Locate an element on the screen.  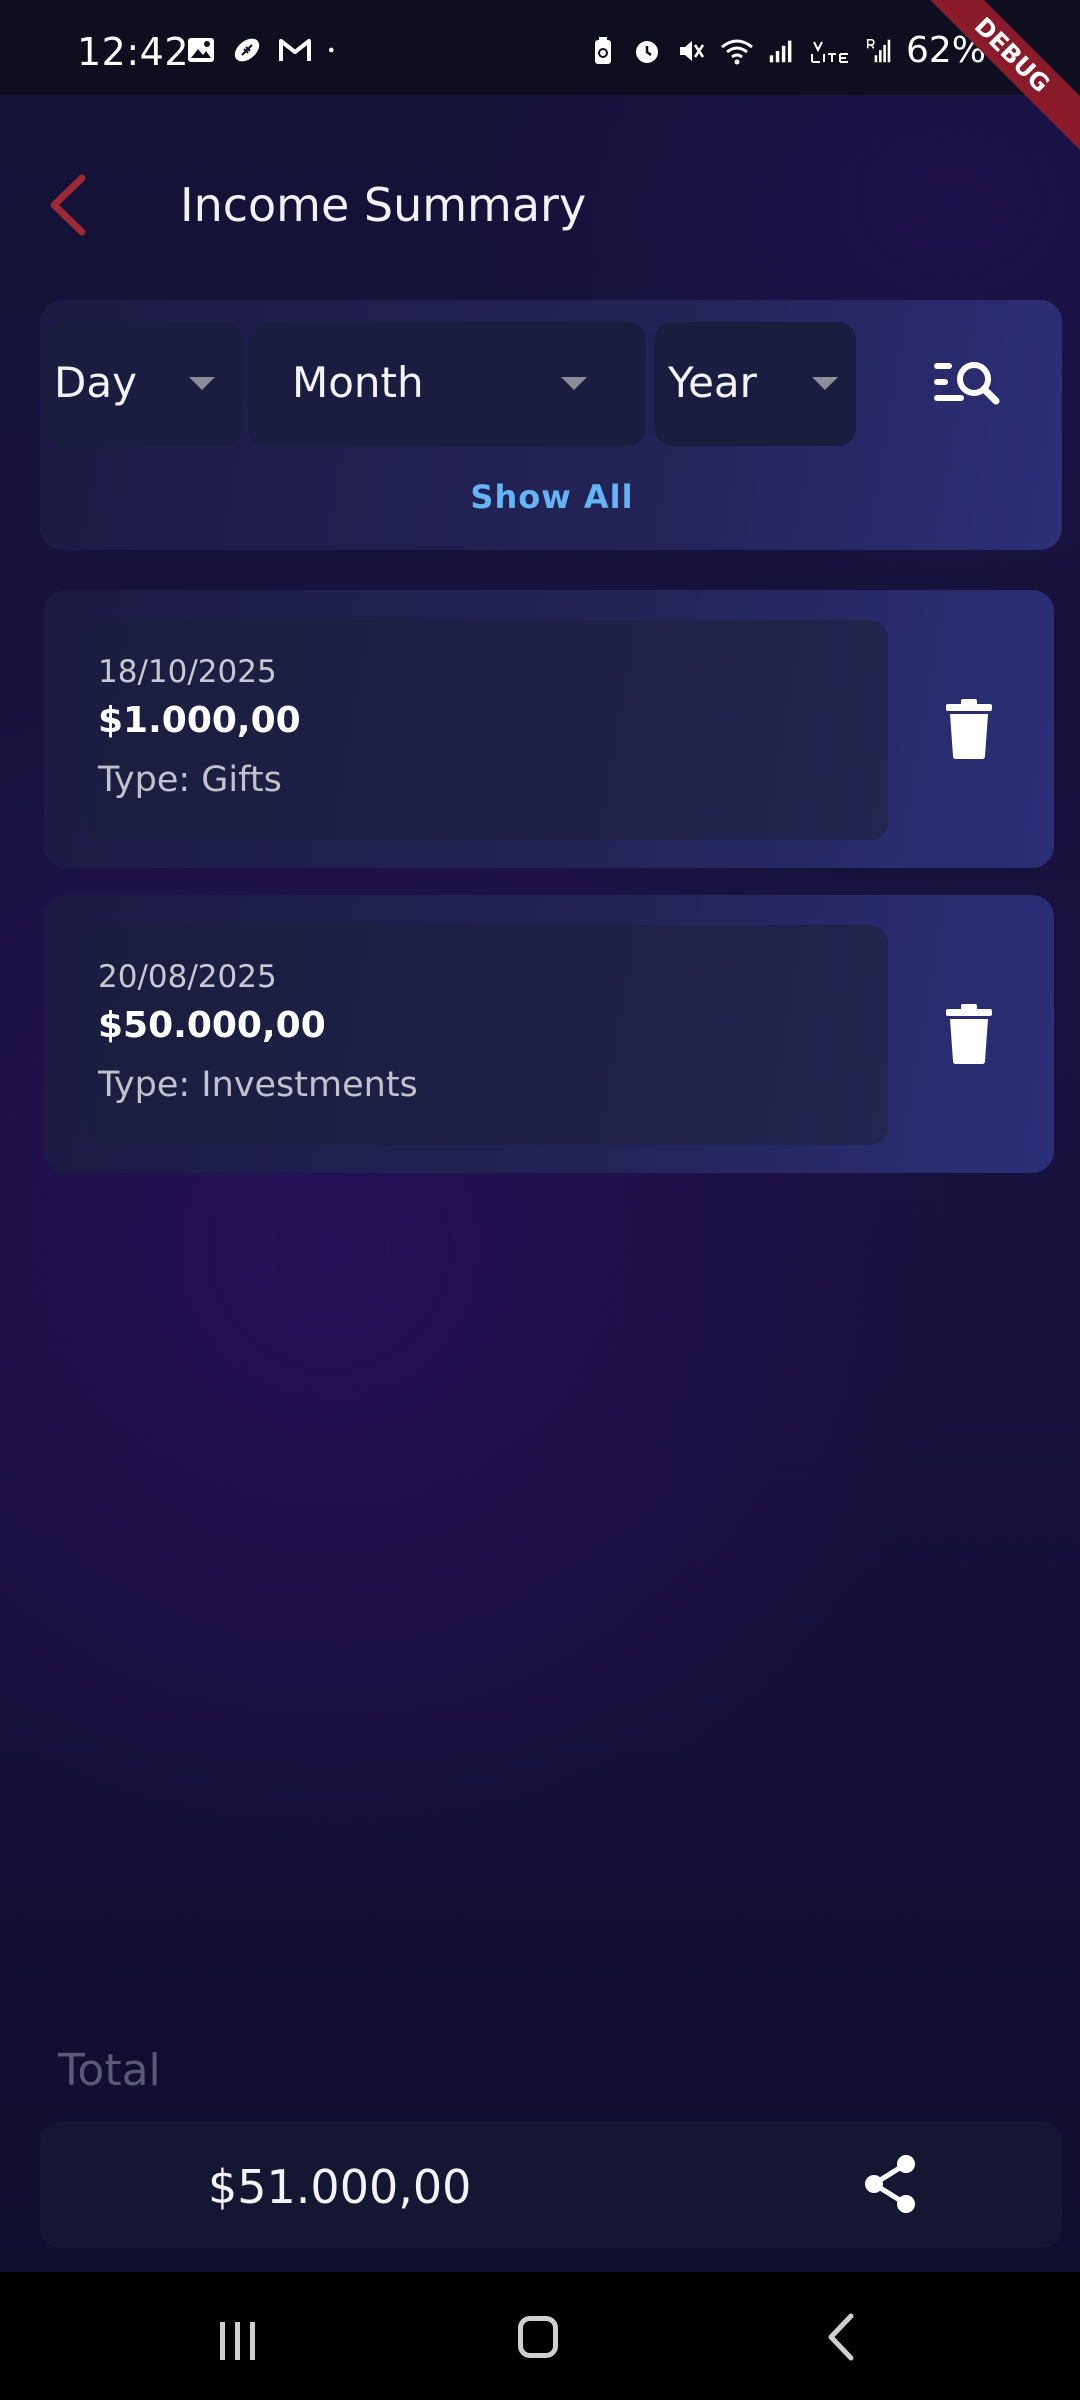
back-icon is located at coordinates (841, 2337).